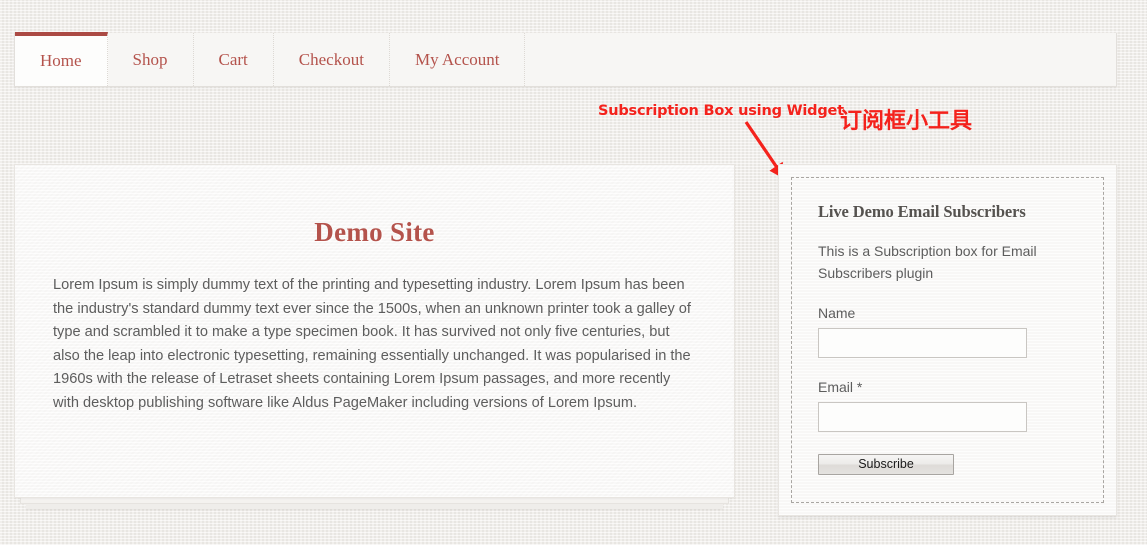  I want to click on content-card-paper-stack-bottom, so click(374, 506).